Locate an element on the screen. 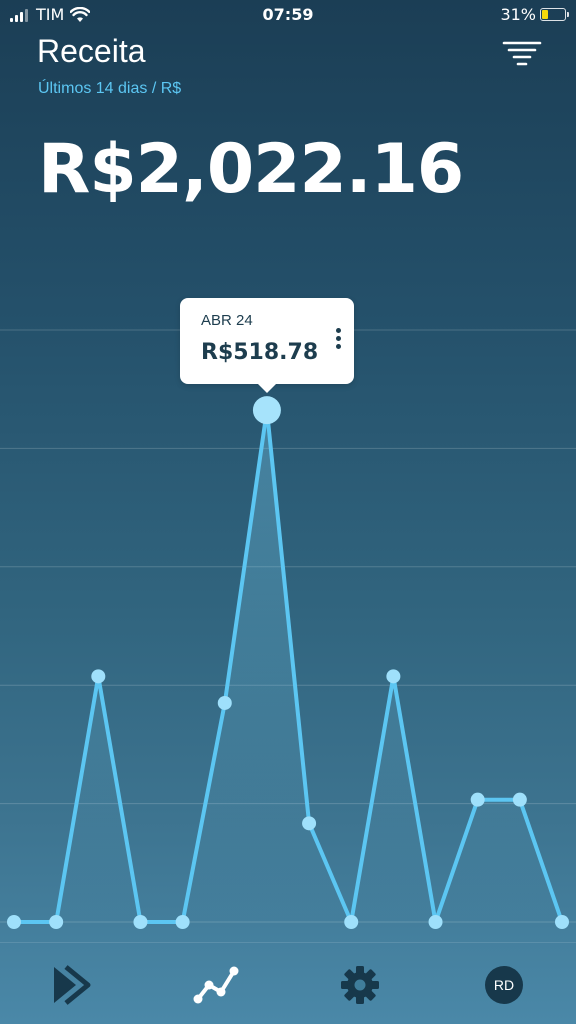  settings-icon is located at coordinates (360, 985).